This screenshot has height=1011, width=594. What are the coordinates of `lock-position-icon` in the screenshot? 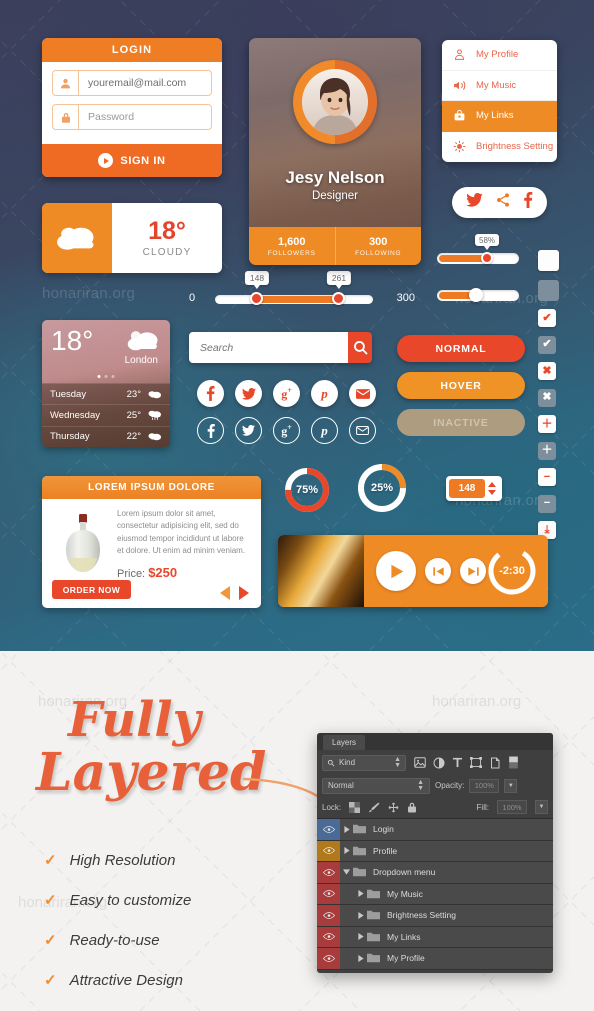 It's located at (393, 807).